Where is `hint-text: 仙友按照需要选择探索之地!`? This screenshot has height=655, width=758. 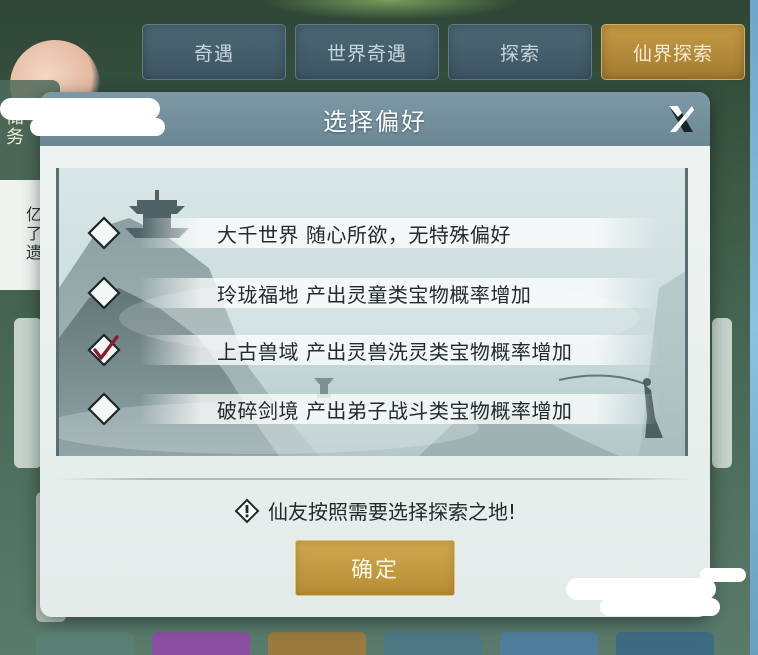 hint-text: 仙友按照需要选择探索之地! is located at coordinates (392, 512).